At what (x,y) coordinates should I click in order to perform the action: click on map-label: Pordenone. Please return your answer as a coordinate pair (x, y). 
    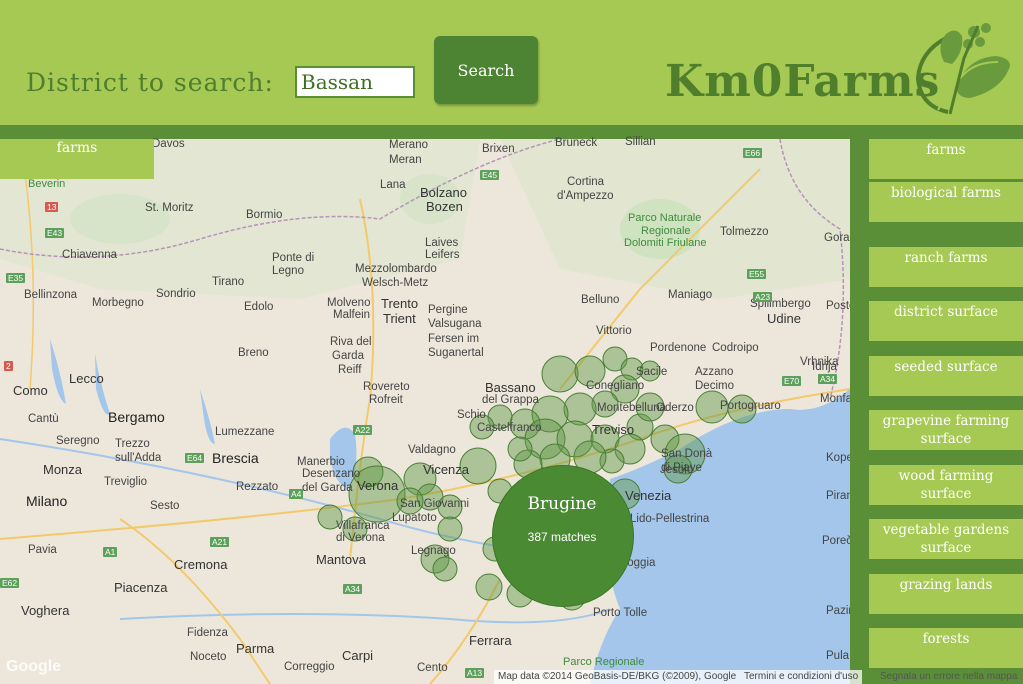
    Looking at the image, I should click on (678, 348).